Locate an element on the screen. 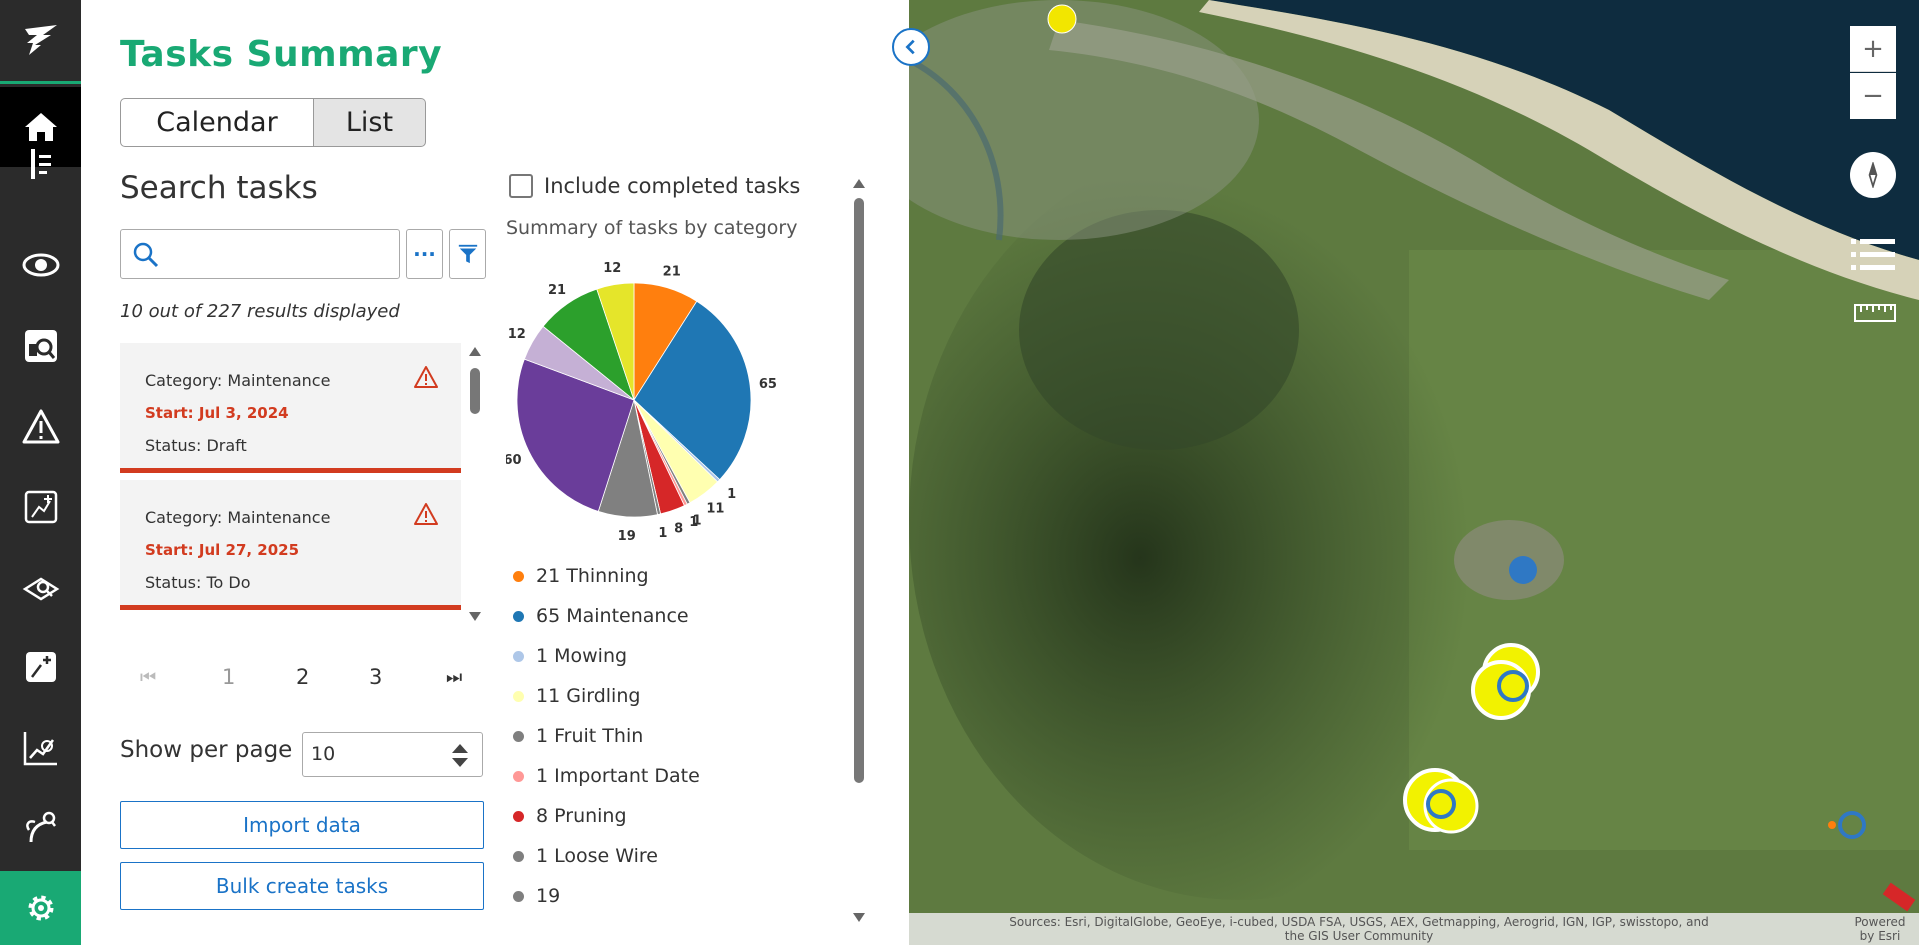 The height and width of the screenshot is (945, 1919). nav-rail is located at coordinates (40, 472).